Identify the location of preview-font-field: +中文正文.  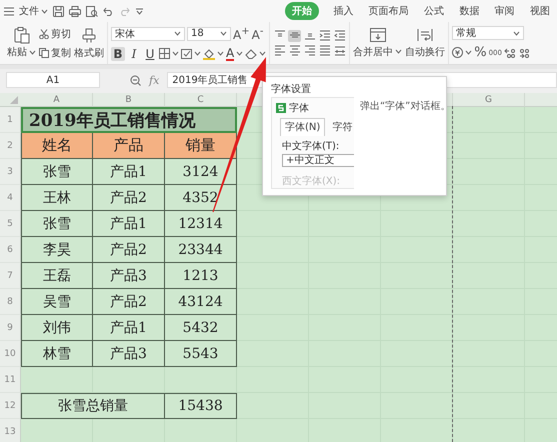
(318, 160).